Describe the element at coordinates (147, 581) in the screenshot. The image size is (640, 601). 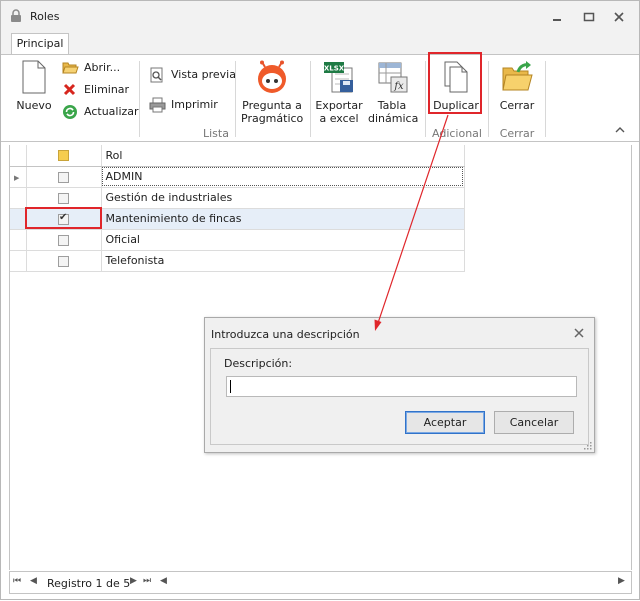
I see `last-record-icon: ⏭` at that location.